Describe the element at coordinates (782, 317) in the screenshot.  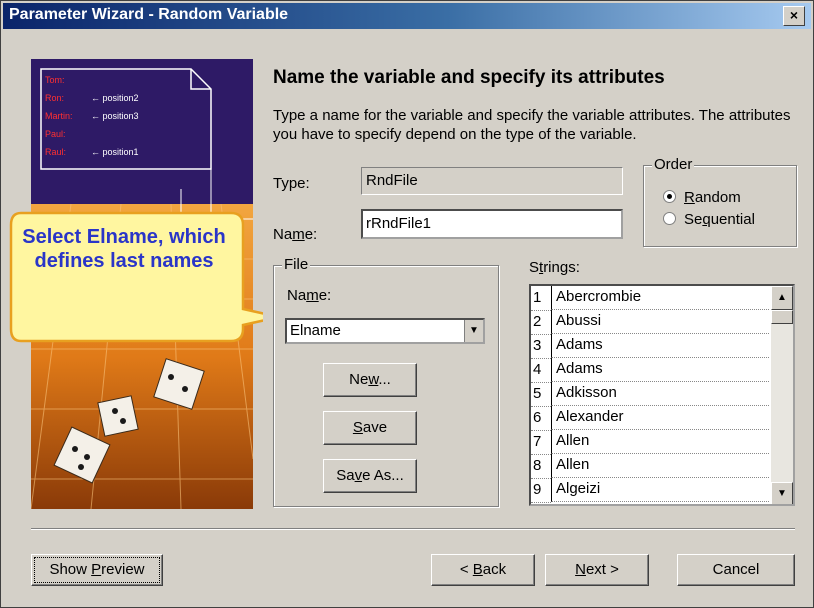
I see `scroll-thumb` at that location.